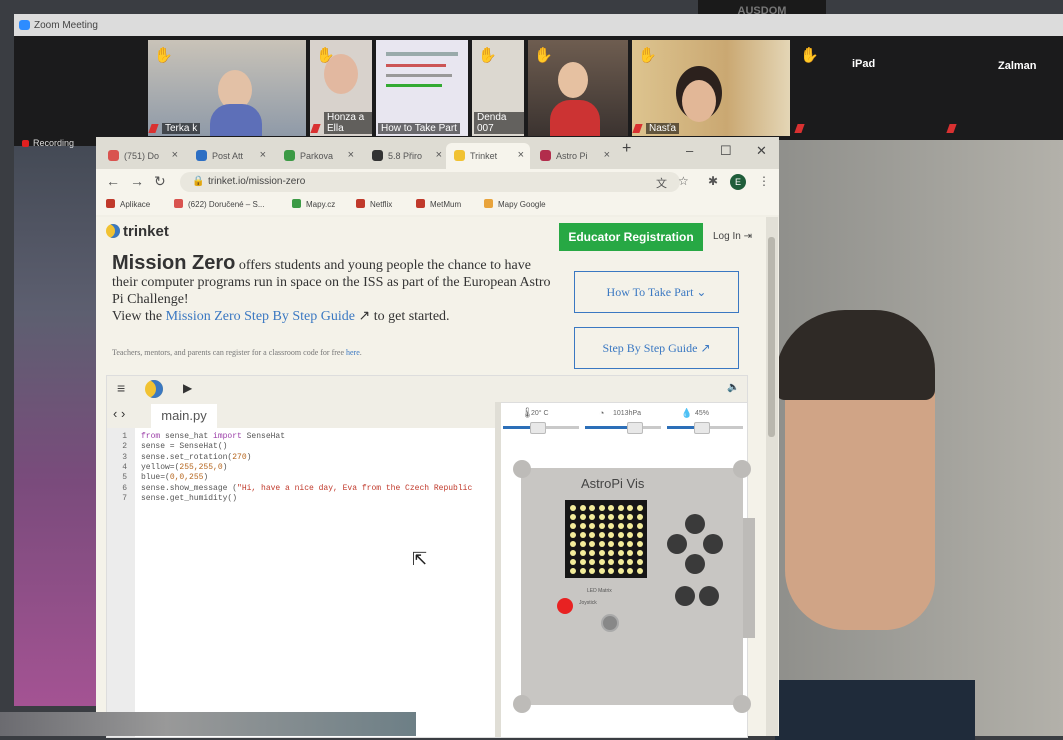 The height and width of the screenshot is (740, 1063). What do you see at coordinates (656, 348) in the screenshot?
I see `step-by-step-guide-button: Step By Step Guide ↗` at bounding box center [656, 348].